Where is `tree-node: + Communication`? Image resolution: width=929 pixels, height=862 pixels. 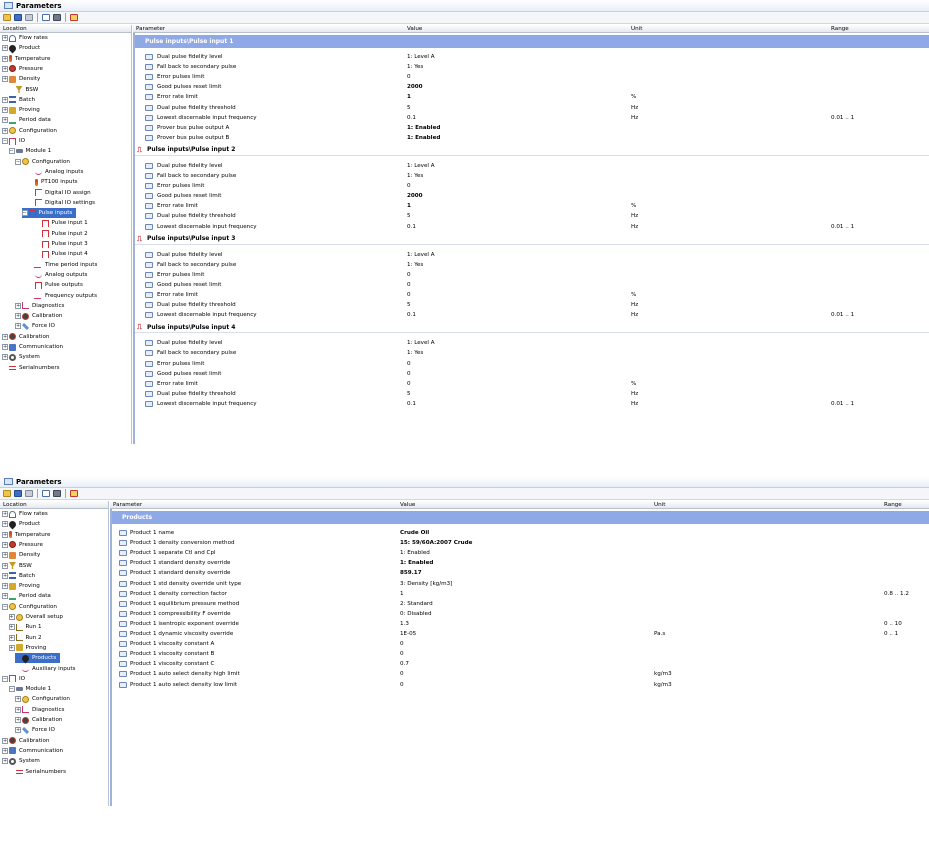
tree-node: + Communication is located at coordinates (32, 347).